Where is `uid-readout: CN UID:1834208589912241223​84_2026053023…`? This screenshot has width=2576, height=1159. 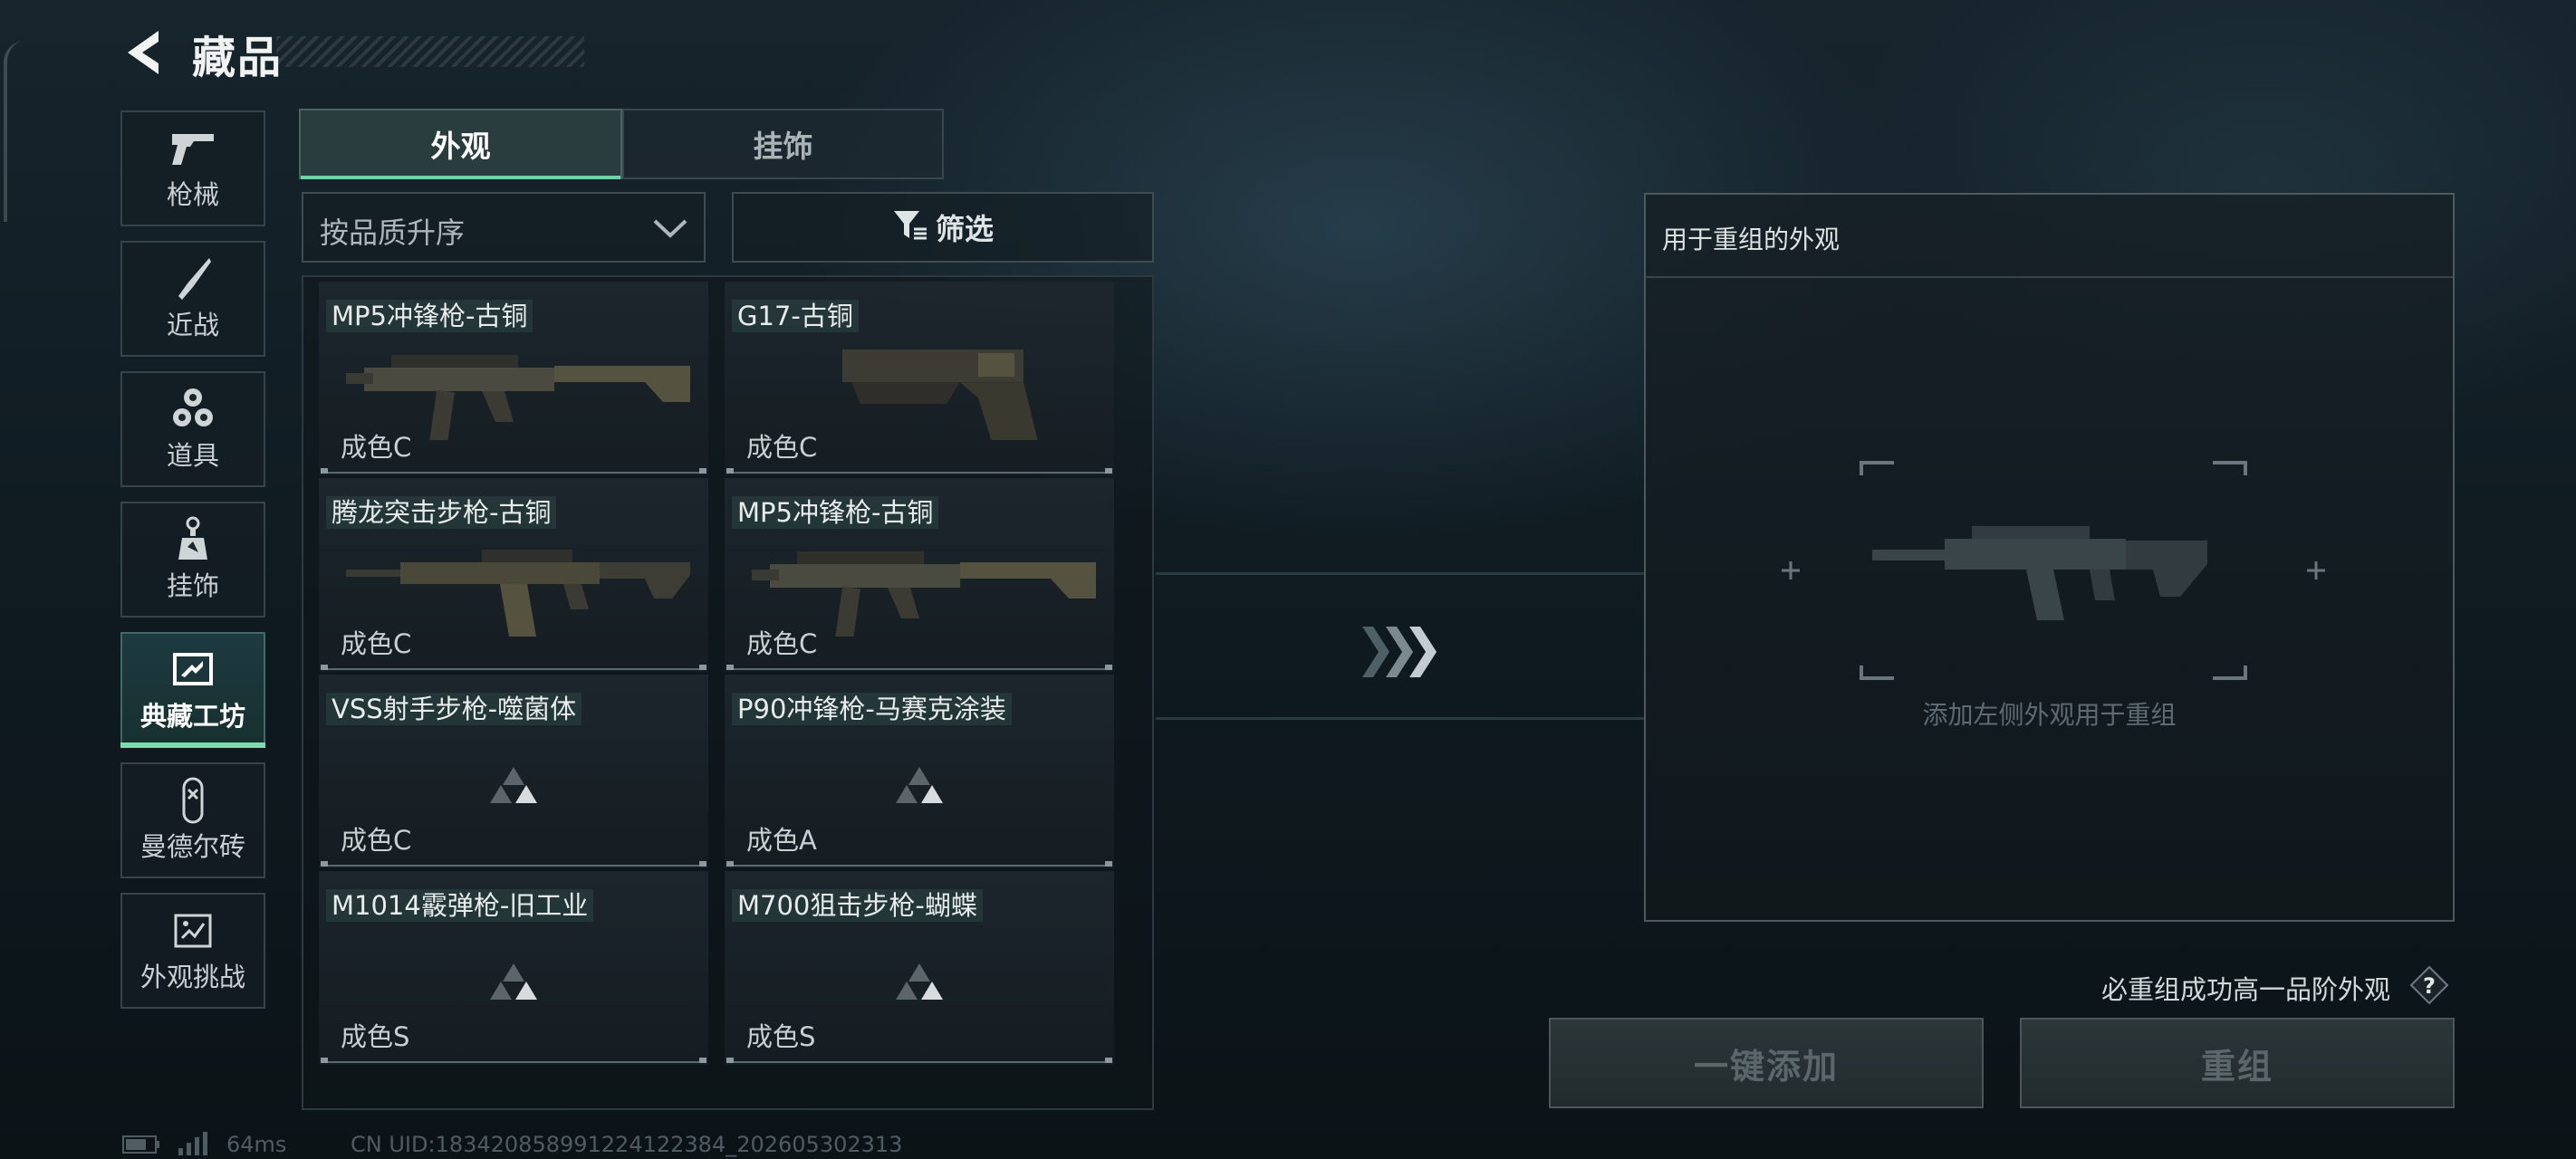 uid-readout: CN UID:1834208589912241223​84_2026053023… is located at coordinates (627, 1144).